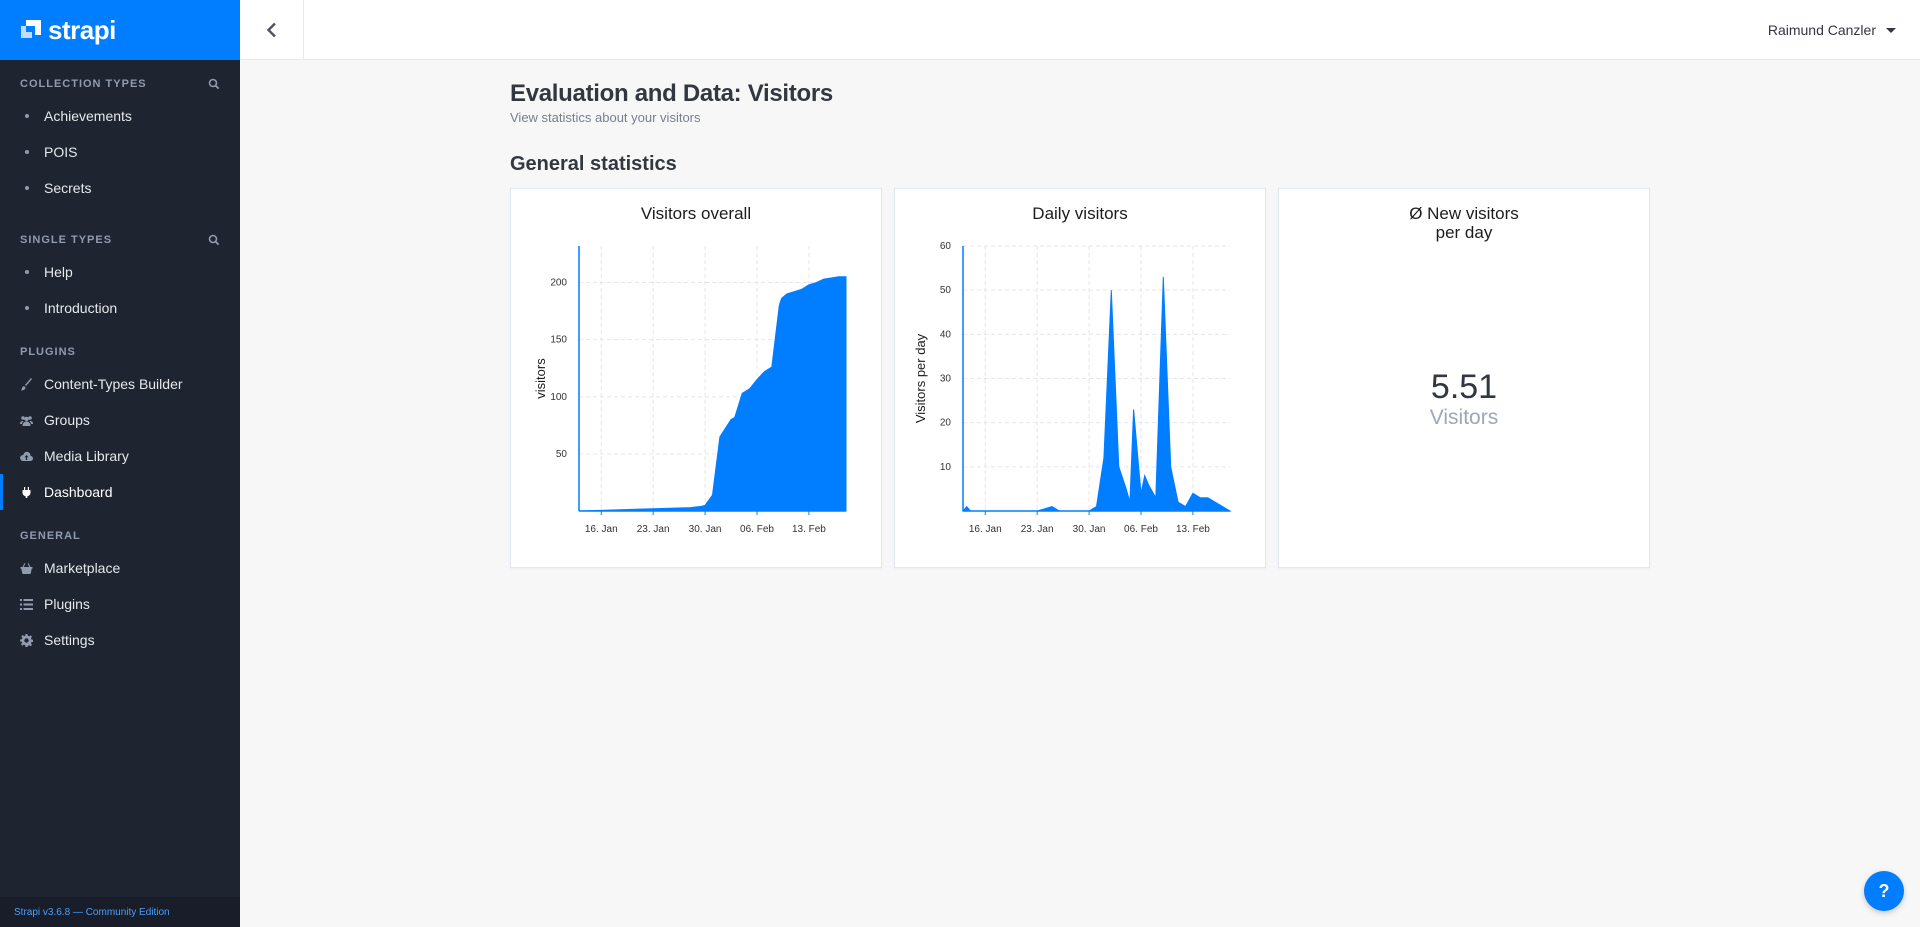 The width and height of the screenshot is (1920, 927). Describe the element at coordinates (671, 93) in the screenshot. I see `page-title: Evaluation and Data: Visitors` at that location.